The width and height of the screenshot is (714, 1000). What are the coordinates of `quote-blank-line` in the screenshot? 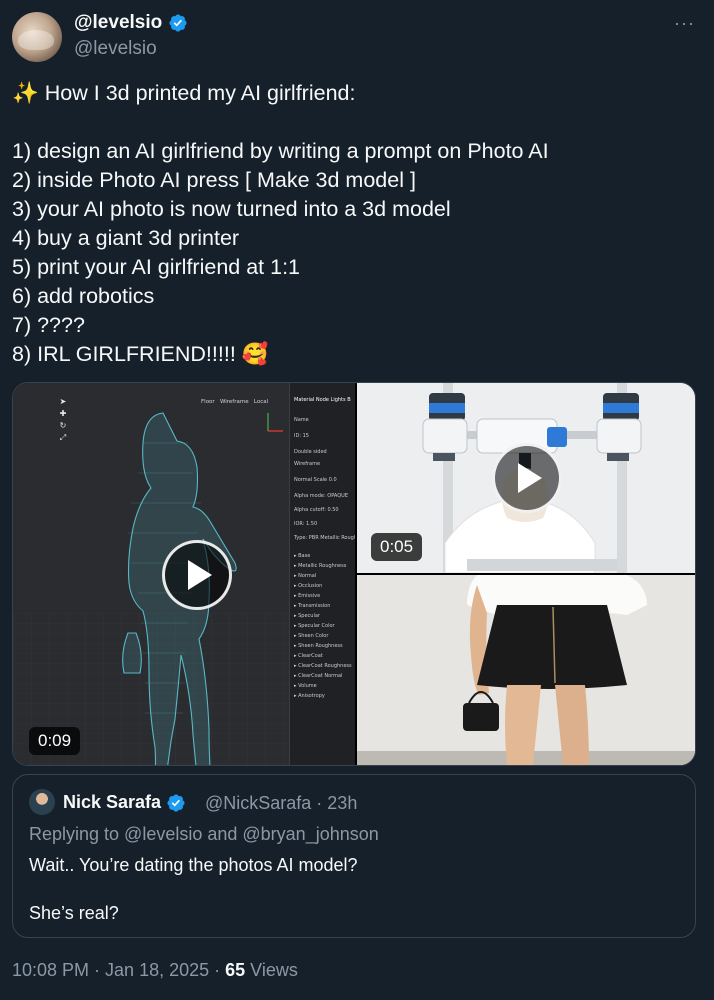 It's located at (193, 889).